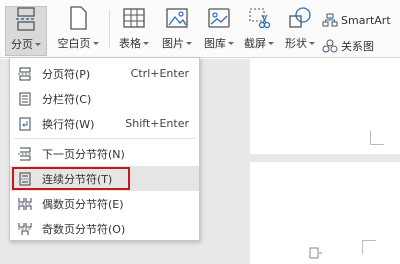  What do you see at coordinates (134, 31) in the screenshot?
I see `table-button: 表格` at bounding box center [134, 31].